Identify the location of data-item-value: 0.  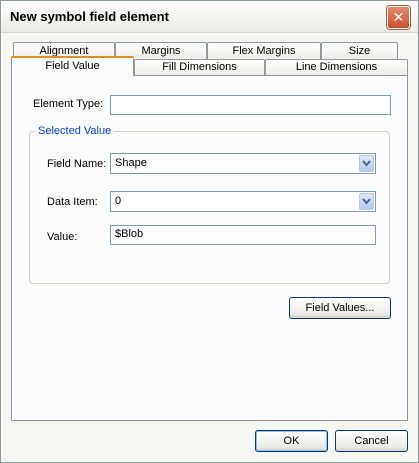
(118, 201).